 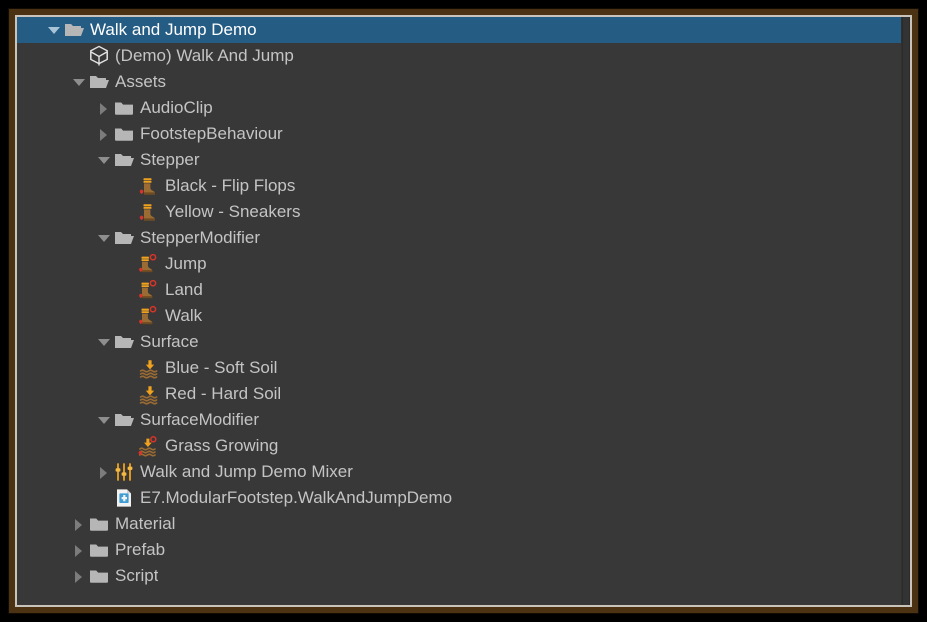 I want to click on tree-row: Material, so click(x=459, y=524).